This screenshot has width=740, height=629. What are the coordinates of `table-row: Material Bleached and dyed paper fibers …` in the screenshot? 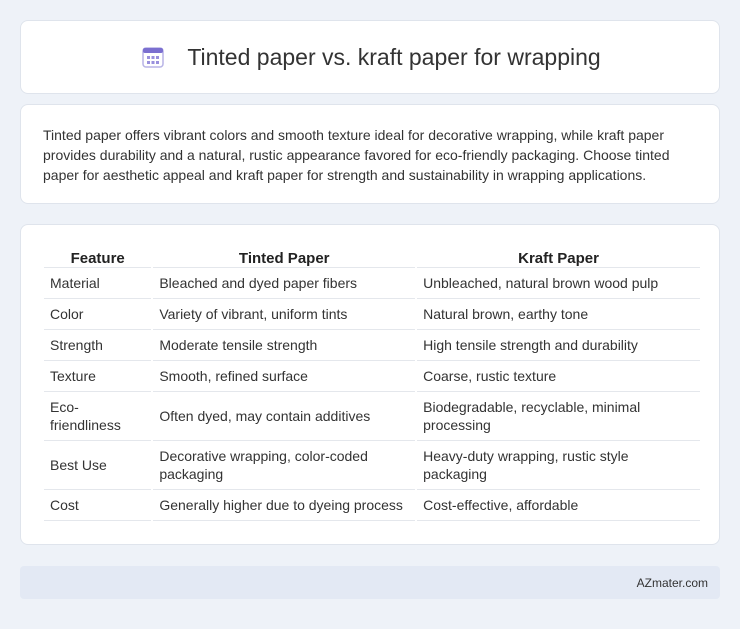 It's located at (372, 283).